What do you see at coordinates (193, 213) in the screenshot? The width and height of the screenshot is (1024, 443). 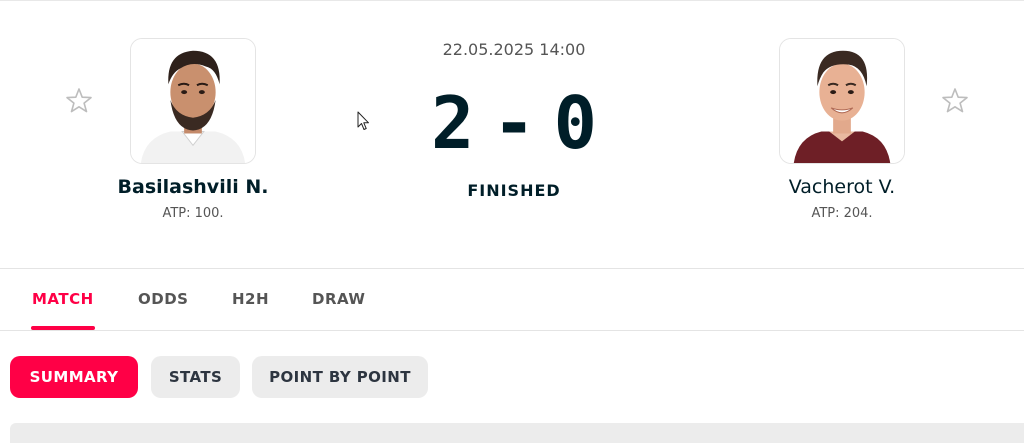 I see `home-player-rank: ATP: 100.` at bounding box center [193, 213].